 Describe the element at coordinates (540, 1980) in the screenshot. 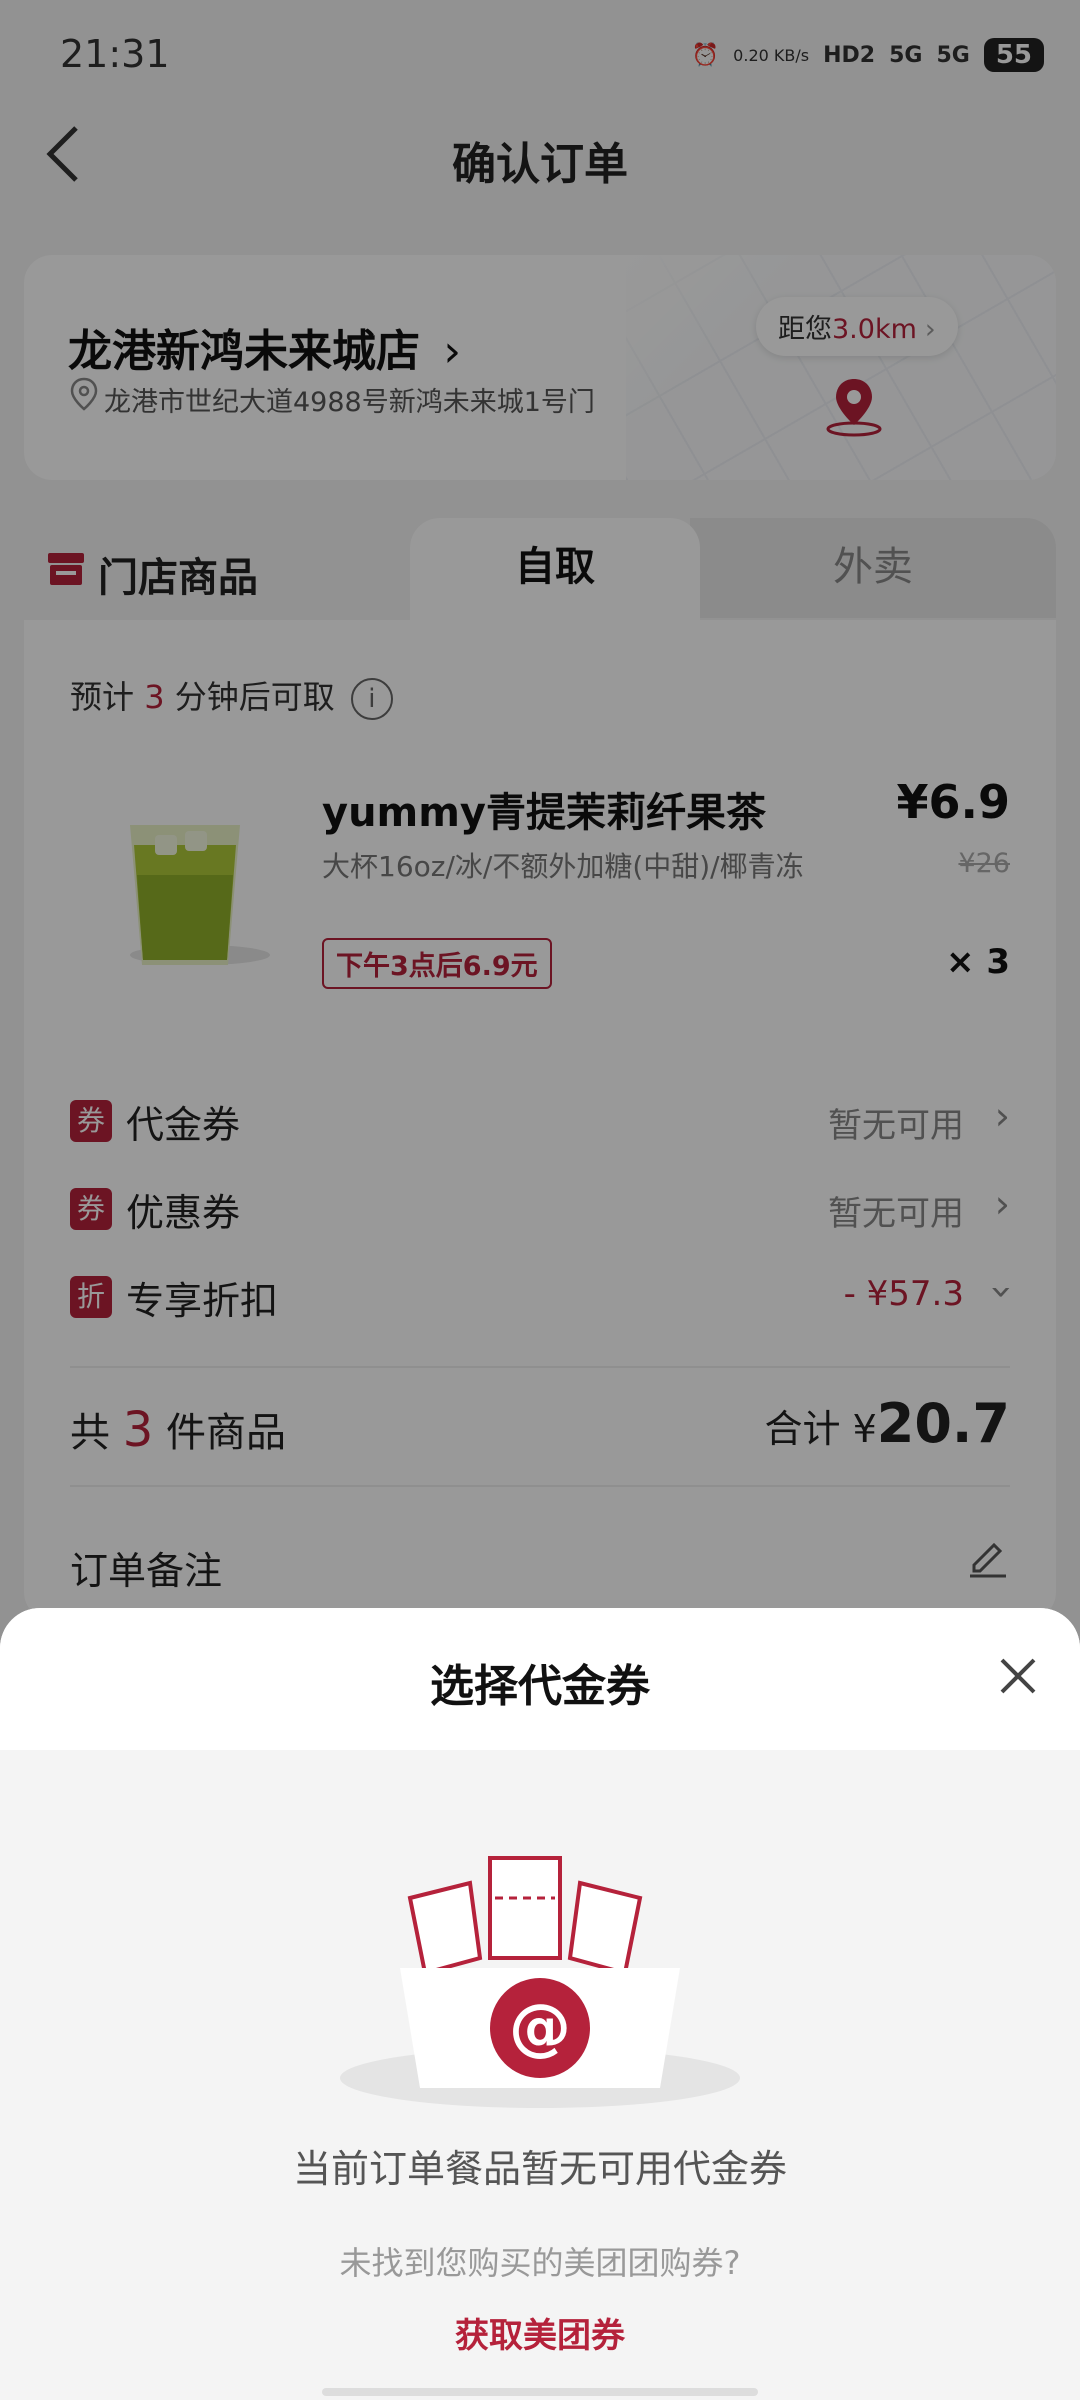

I see `empty-voucher-illustration: @` at that location.